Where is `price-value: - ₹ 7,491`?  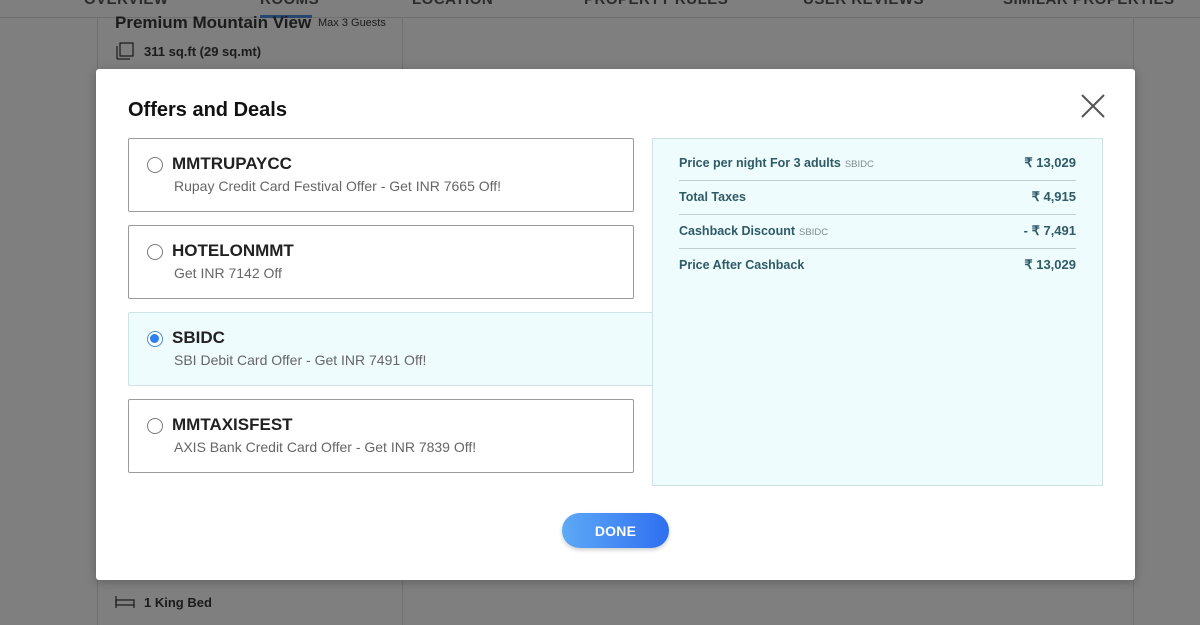
price-value: - ₹ 7,491 is located at coordinates (1049, 230).